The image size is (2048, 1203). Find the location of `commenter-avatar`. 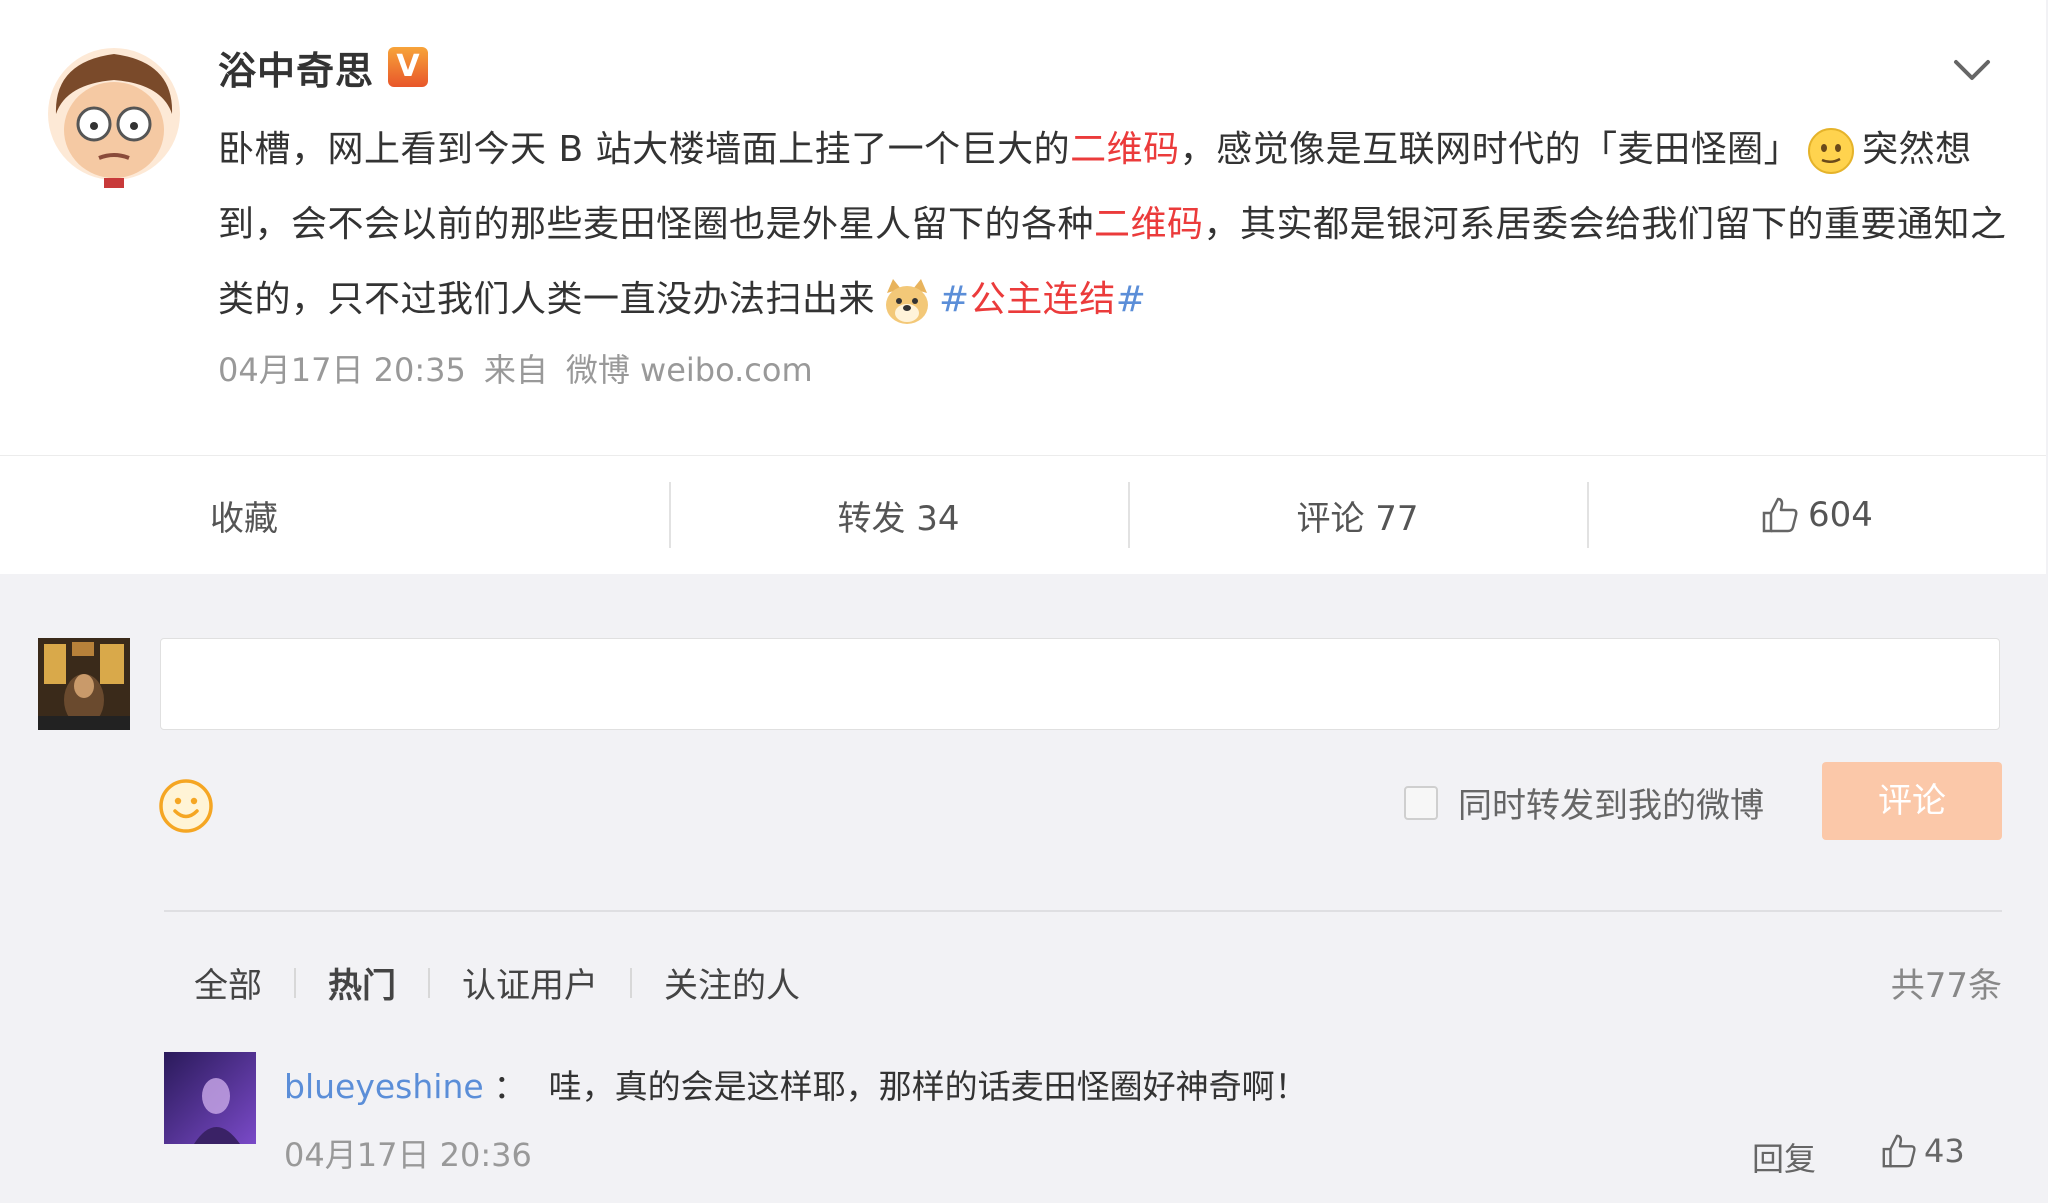

commenter-avatar is located at coordinates (210, 1098).